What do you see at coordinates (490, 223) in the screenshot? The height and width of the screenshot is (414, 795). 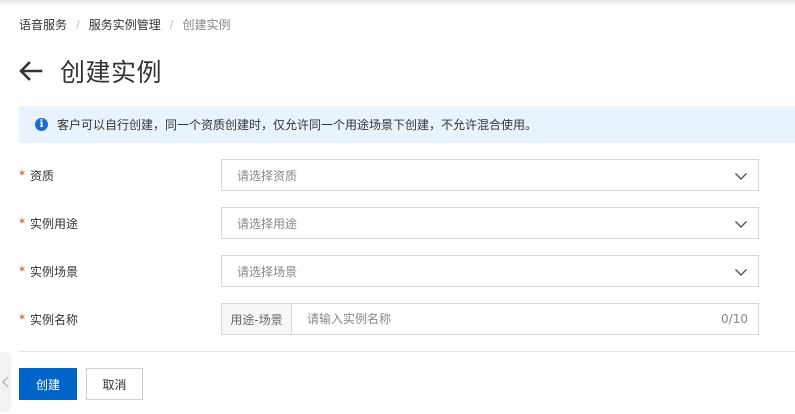 I see `purpose-select: 请选择用途` at bounding box center [490, 223].